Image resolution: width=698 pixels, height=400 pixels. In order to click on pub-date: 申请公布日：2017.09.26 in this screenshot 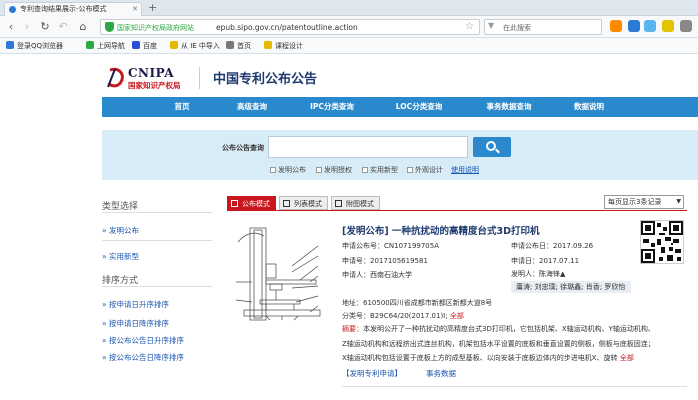, I will do `click(552, 246)`.